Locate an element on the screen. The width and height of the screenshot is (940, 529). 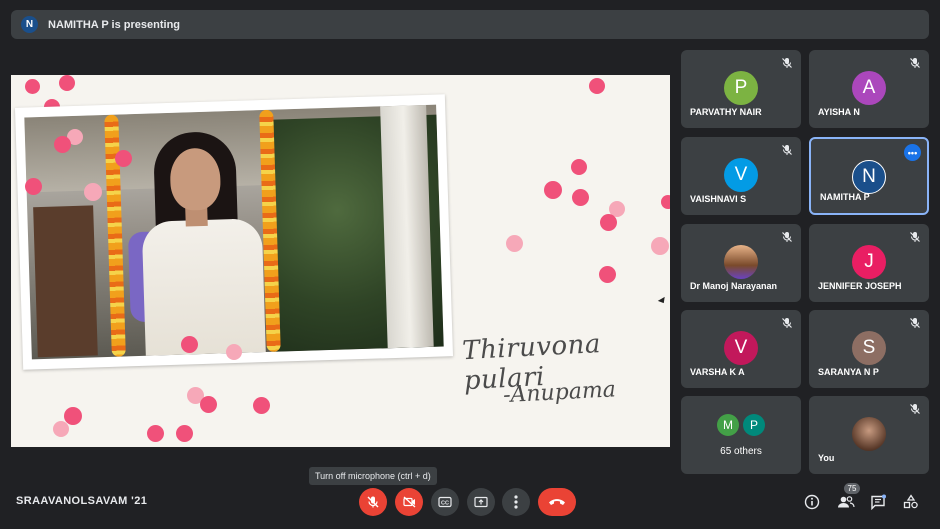
others-label: 65 others is located at coordinates (741, 451).